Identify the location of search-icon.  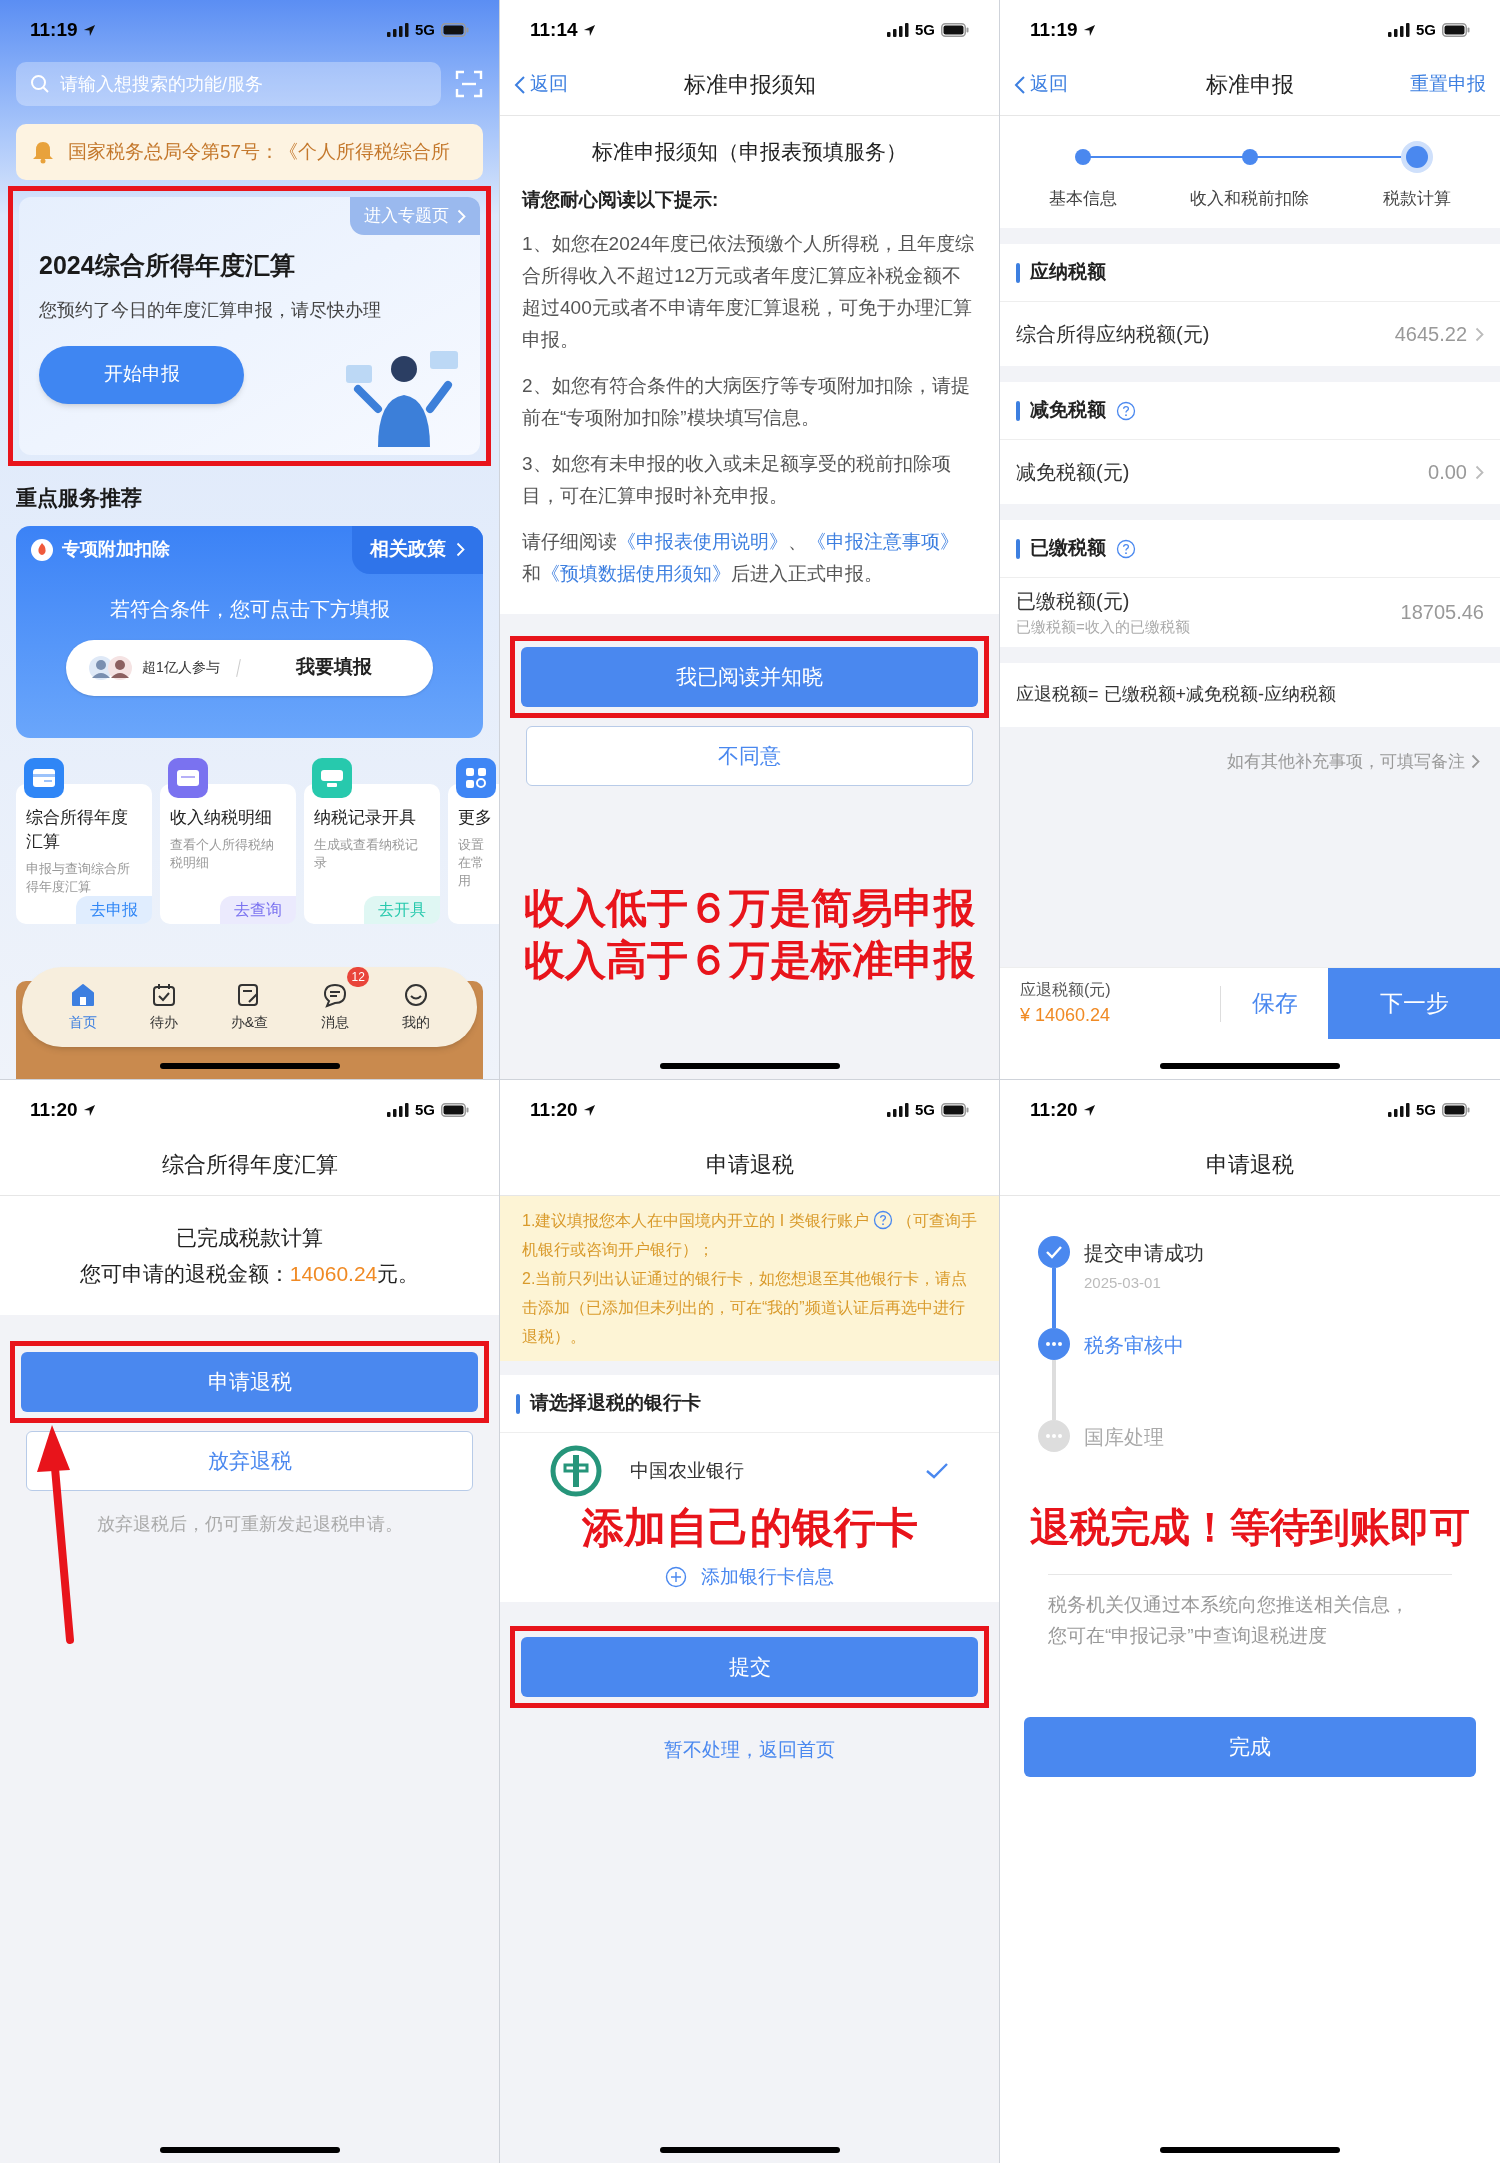
(40, 84).